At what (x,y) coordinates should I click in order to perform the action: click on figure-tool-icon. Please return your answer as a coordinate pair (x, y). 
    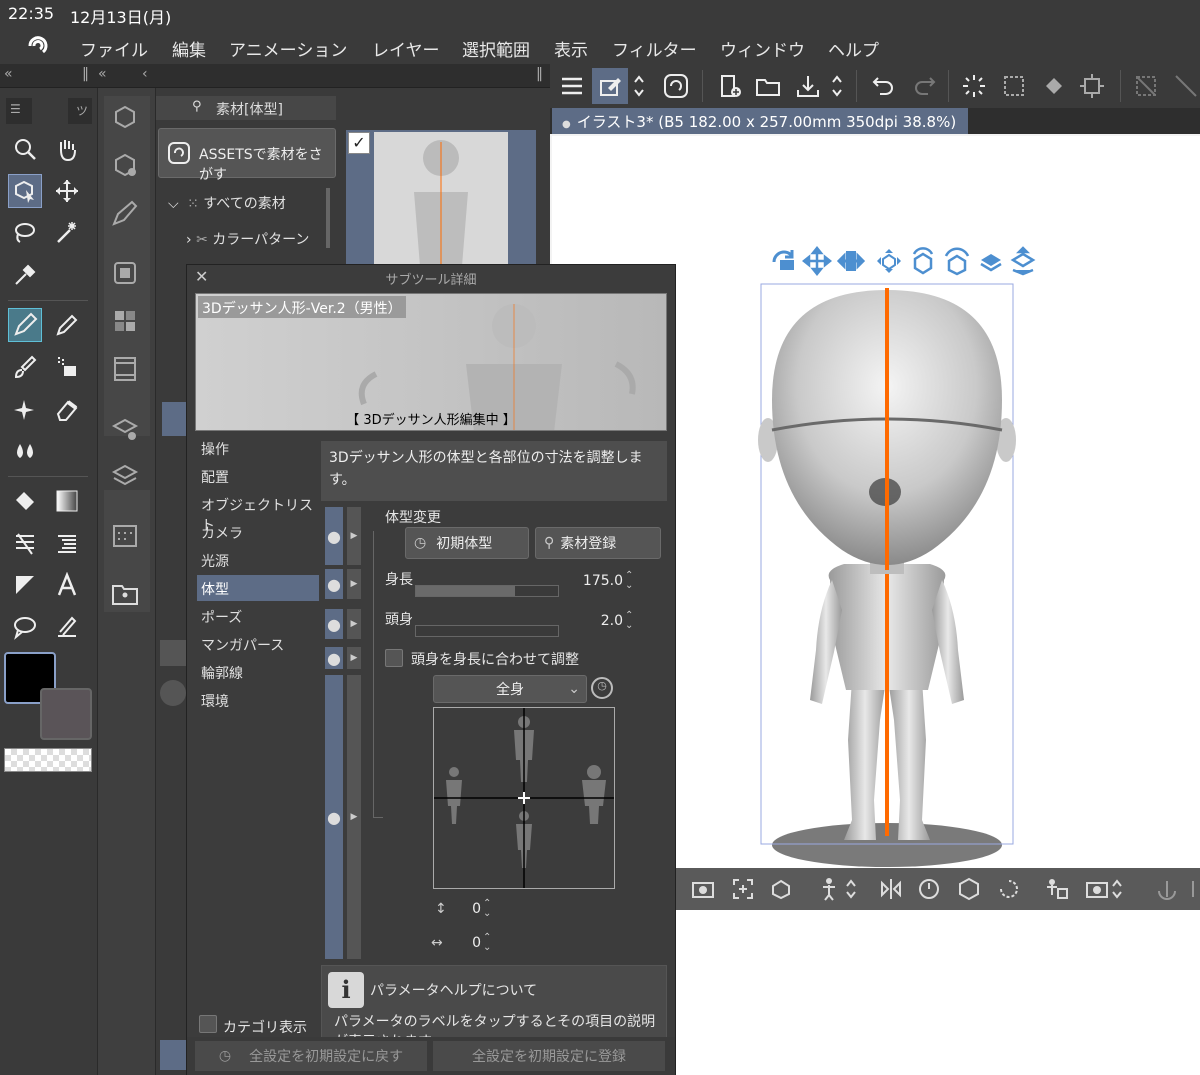
    Looking at the image, I should click on (25, 543).